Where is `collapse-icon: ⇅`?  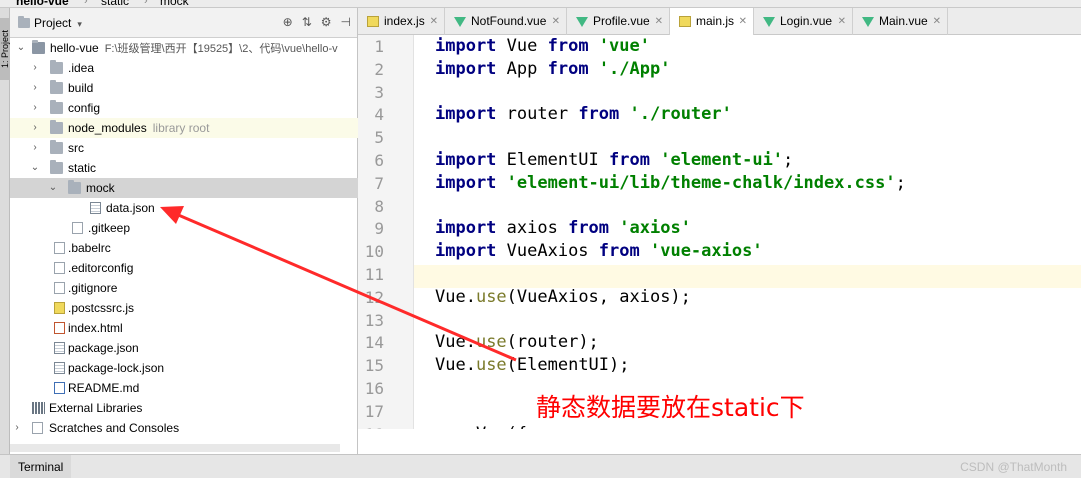
collapse-icon: ⇅ is located at coordinates (307, 22).